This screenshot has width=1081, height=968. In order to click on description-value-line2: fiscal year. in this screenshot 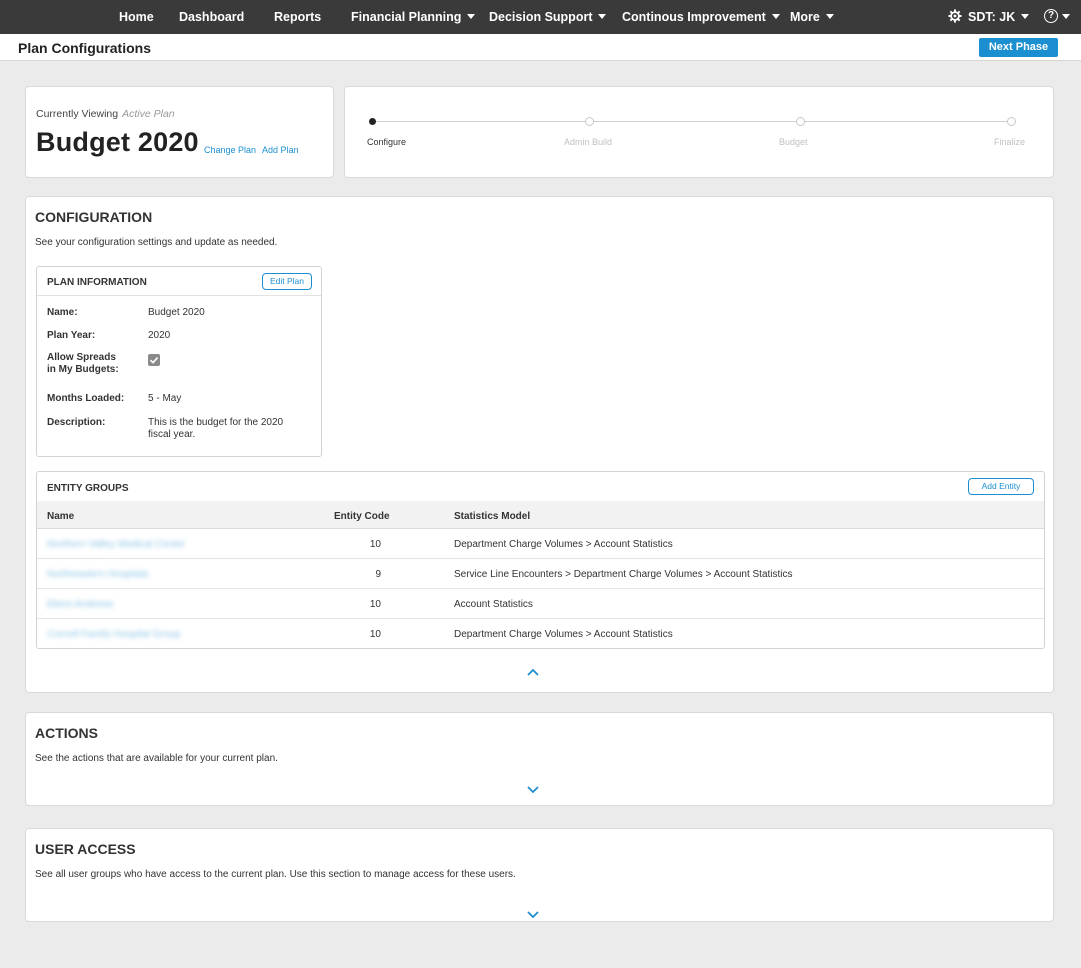, I will do `click(172, 434)`.